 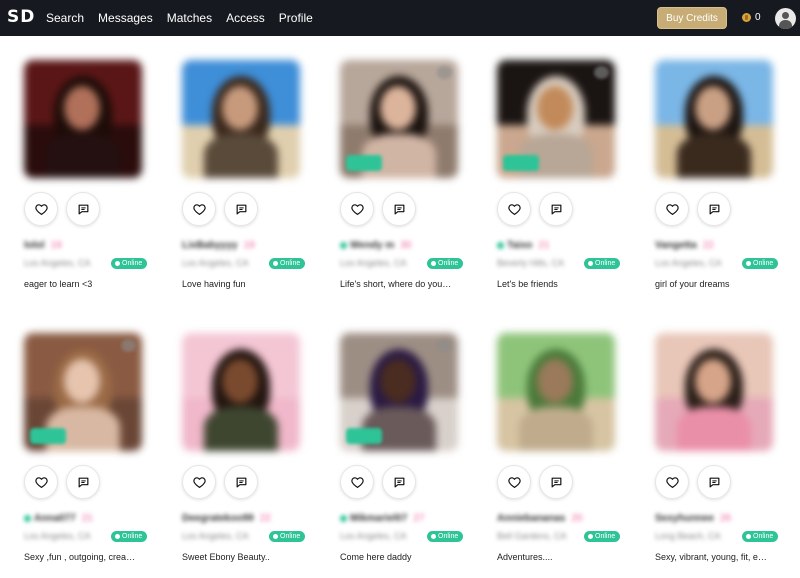 I want to click on site-logo: SD, so click(x=21, y=17).